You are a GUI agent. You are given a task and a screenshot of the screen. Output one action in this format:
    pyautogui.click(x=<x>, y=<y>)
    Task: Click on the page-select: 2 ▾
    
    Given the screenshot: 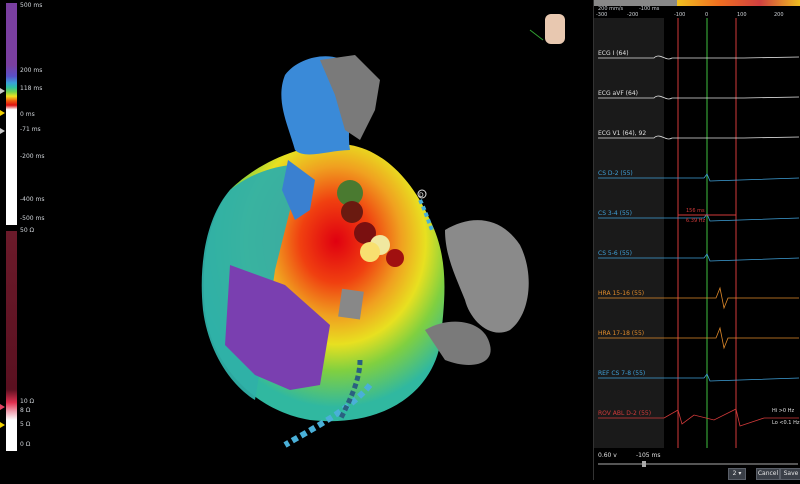 What is the action you would take?
    pyautogui.click(x=737, y=474)
    